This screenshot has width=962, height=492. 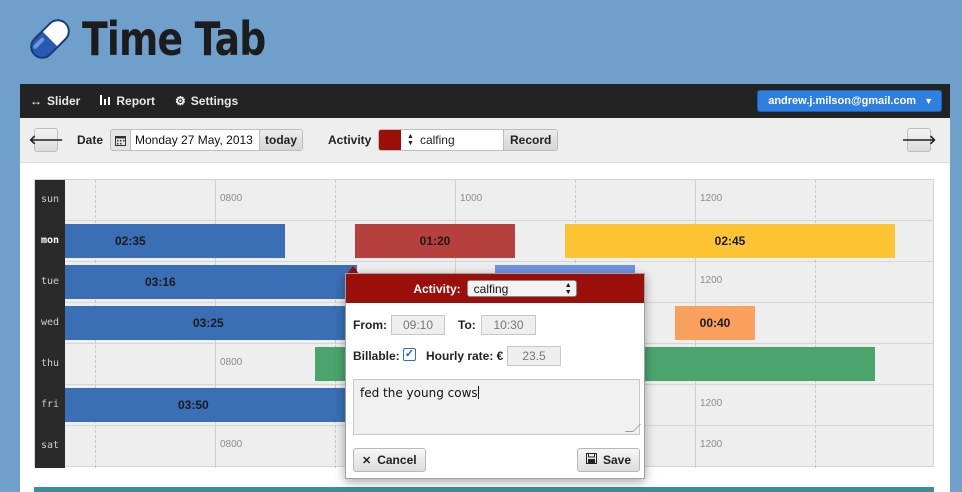 What do you see at coordinates (208, 323) in the screenshot?
I see `entry-duration: 03:25` at bounding box center [208, 323].